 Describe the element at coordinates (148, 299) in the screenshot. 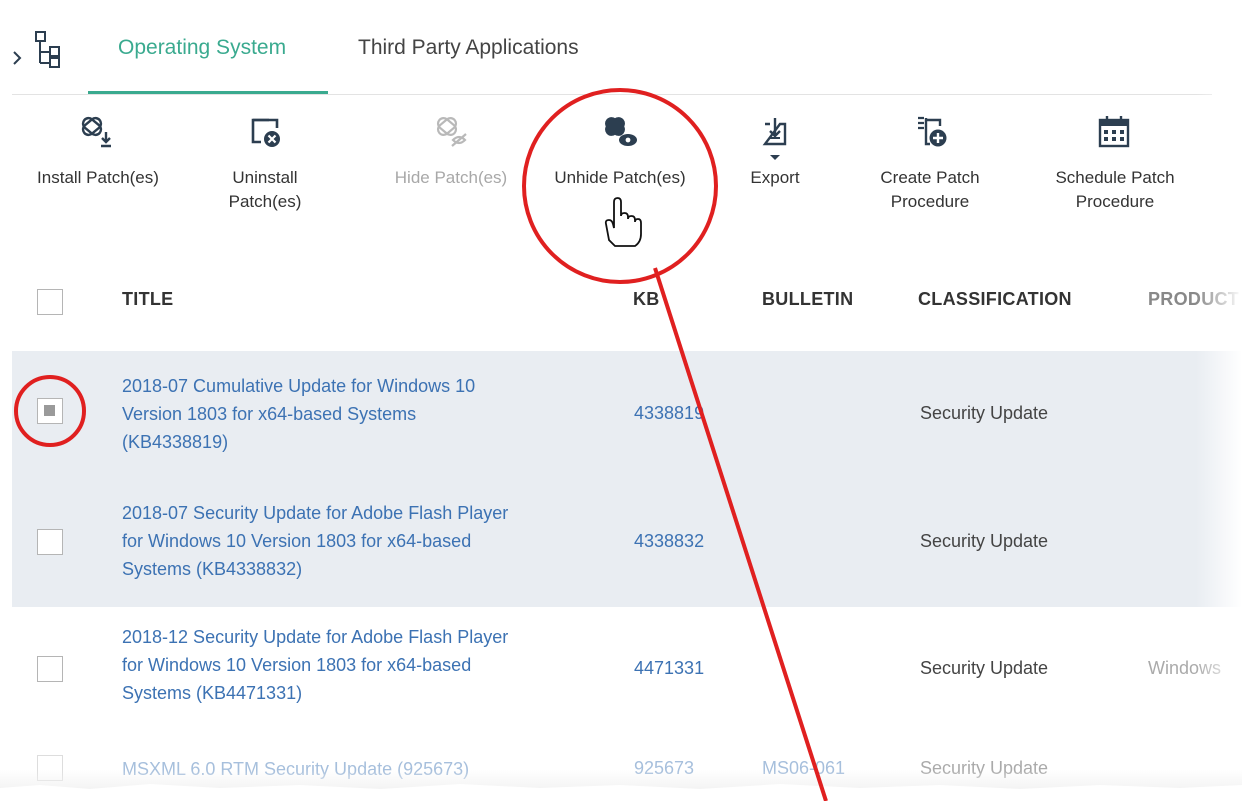

I see `column-header-title: TITLE` at that location.